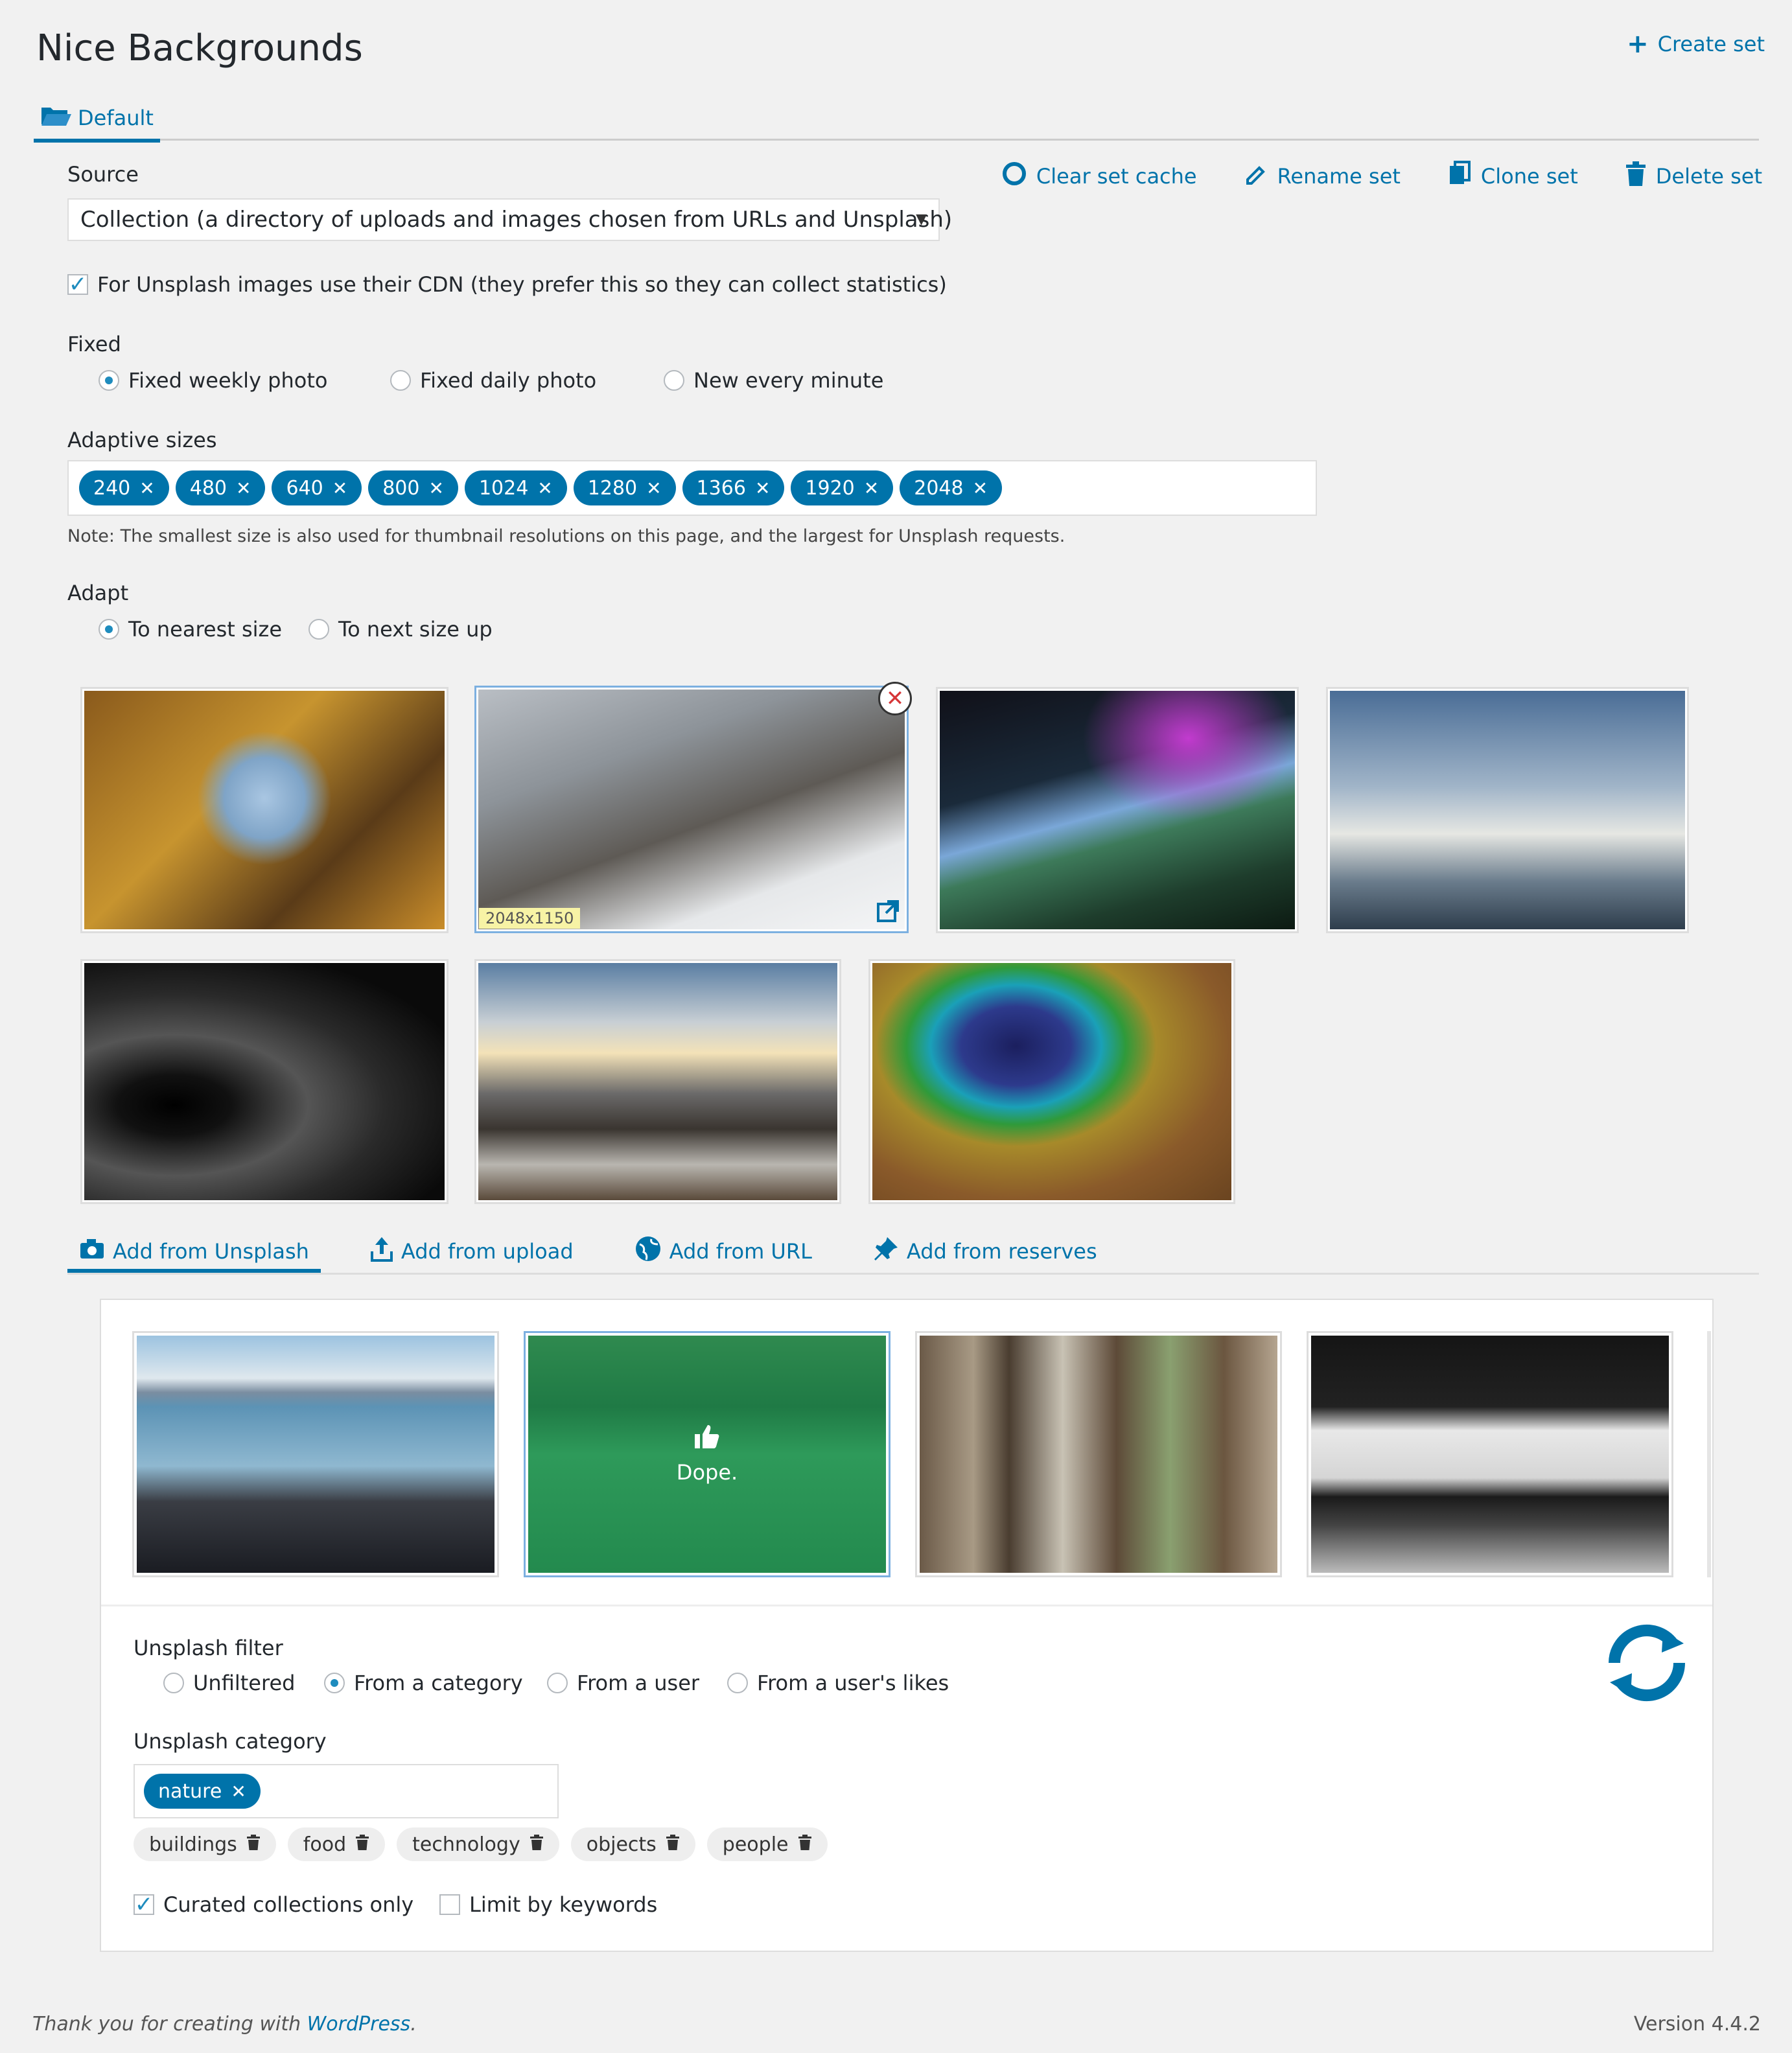  What do you see at coordinates (838, 1683) in the screenshot?
I see `filter-user-likes-option: From a user's likes` at bounding box center [838, 1683].